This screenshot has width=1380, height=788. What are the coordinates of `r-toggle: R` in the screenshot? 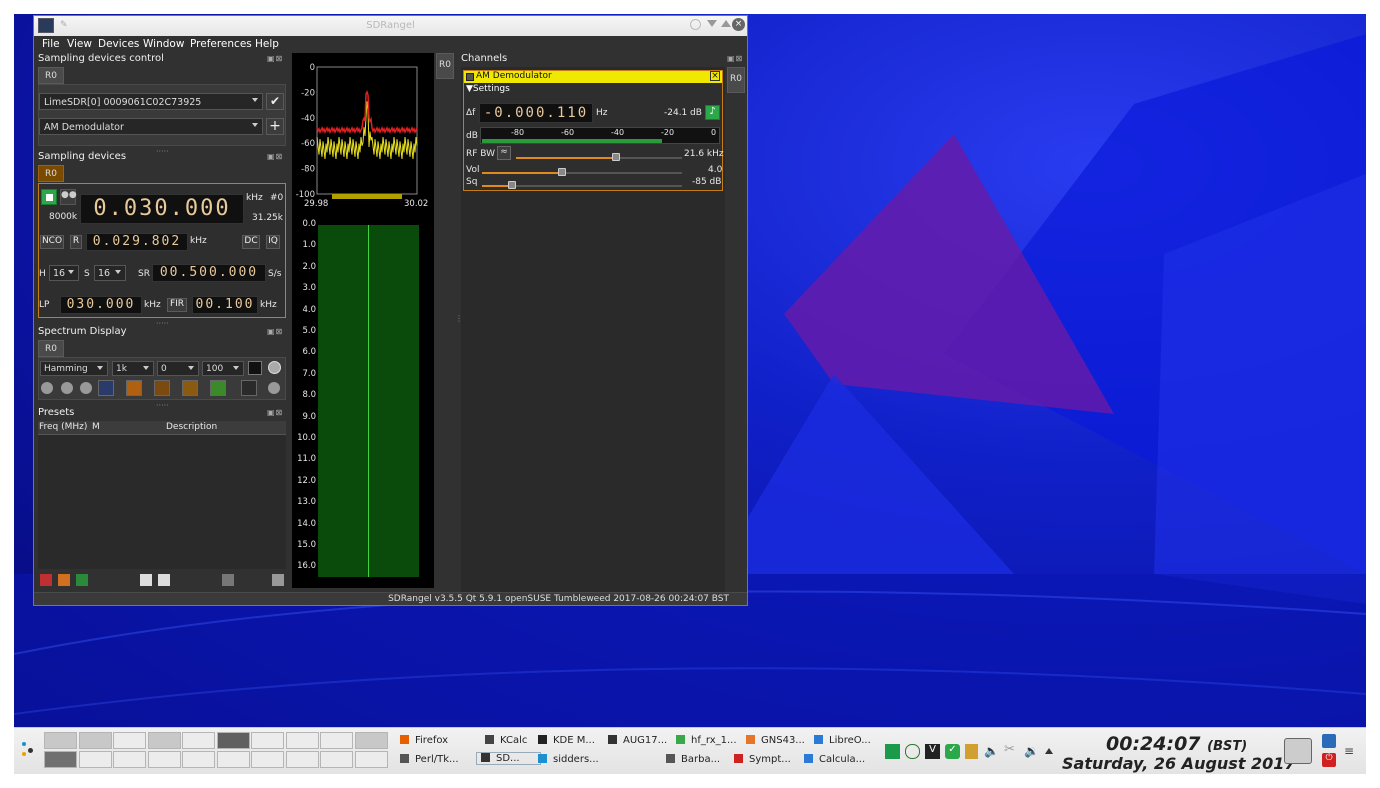 It's located at (76, 242).